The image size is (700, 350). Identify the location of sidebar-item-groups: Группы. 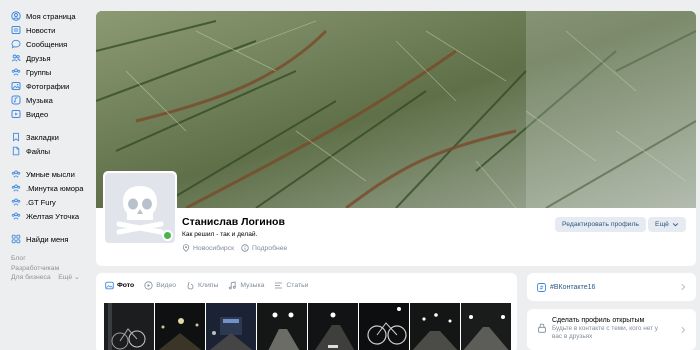
(48, 72).